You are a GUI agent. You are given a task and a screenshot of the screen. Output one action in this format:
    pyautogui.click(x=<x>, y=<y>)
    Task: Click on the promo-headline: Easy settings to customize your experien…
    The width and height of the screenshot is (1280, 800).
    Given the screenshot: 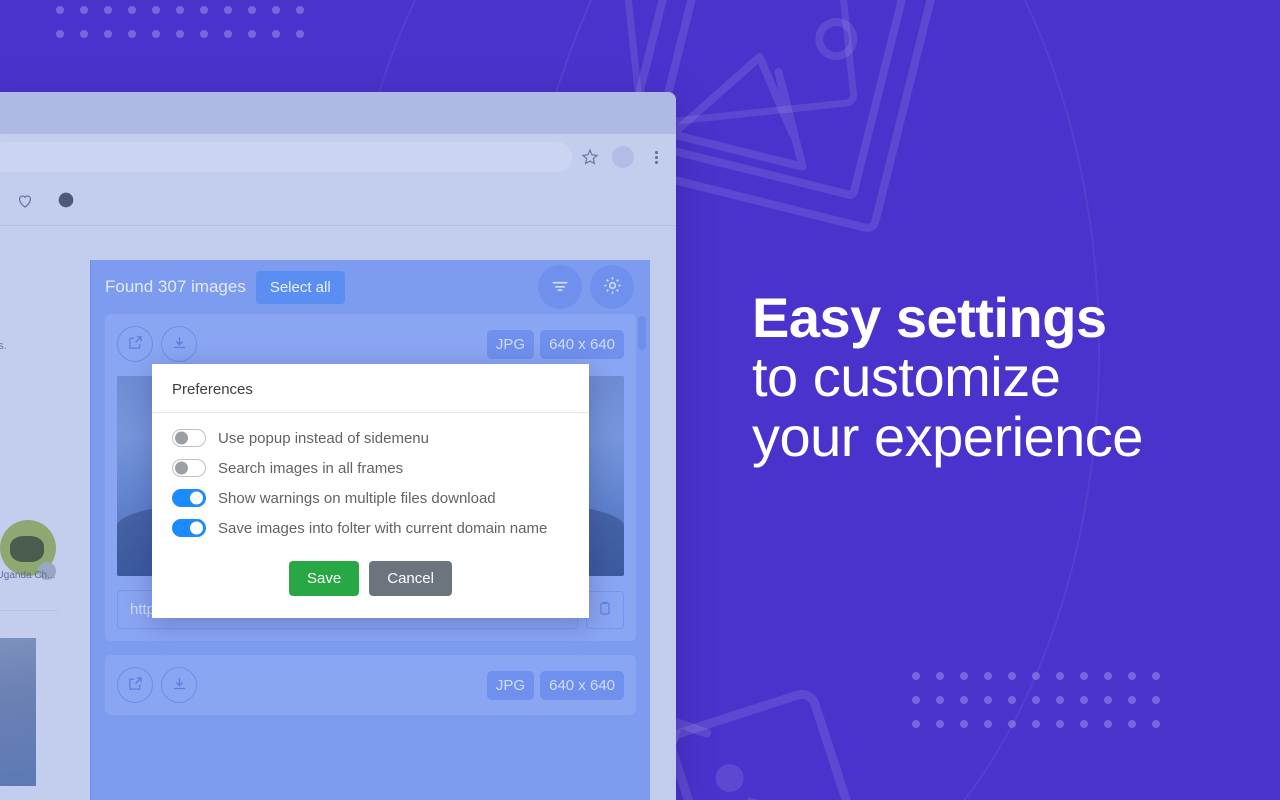 What is the action you would take?
    pyautogui.click(x=1002, y=377)
    